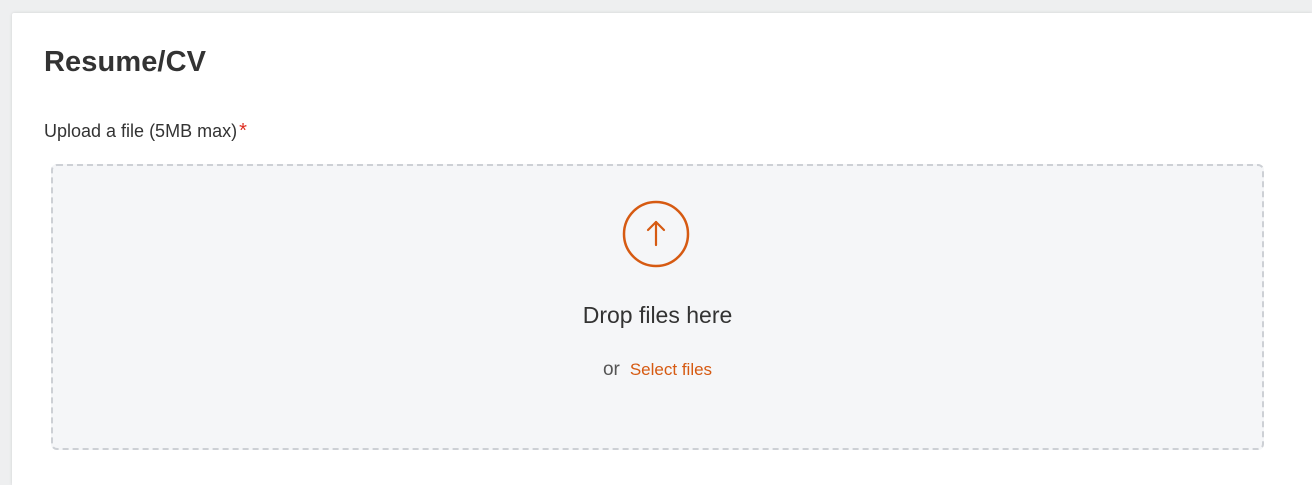 The height and width of the screenshot is (485, 1312). I want to click on upload-label-text: Upload a file (5MB max), so click(141, 131).